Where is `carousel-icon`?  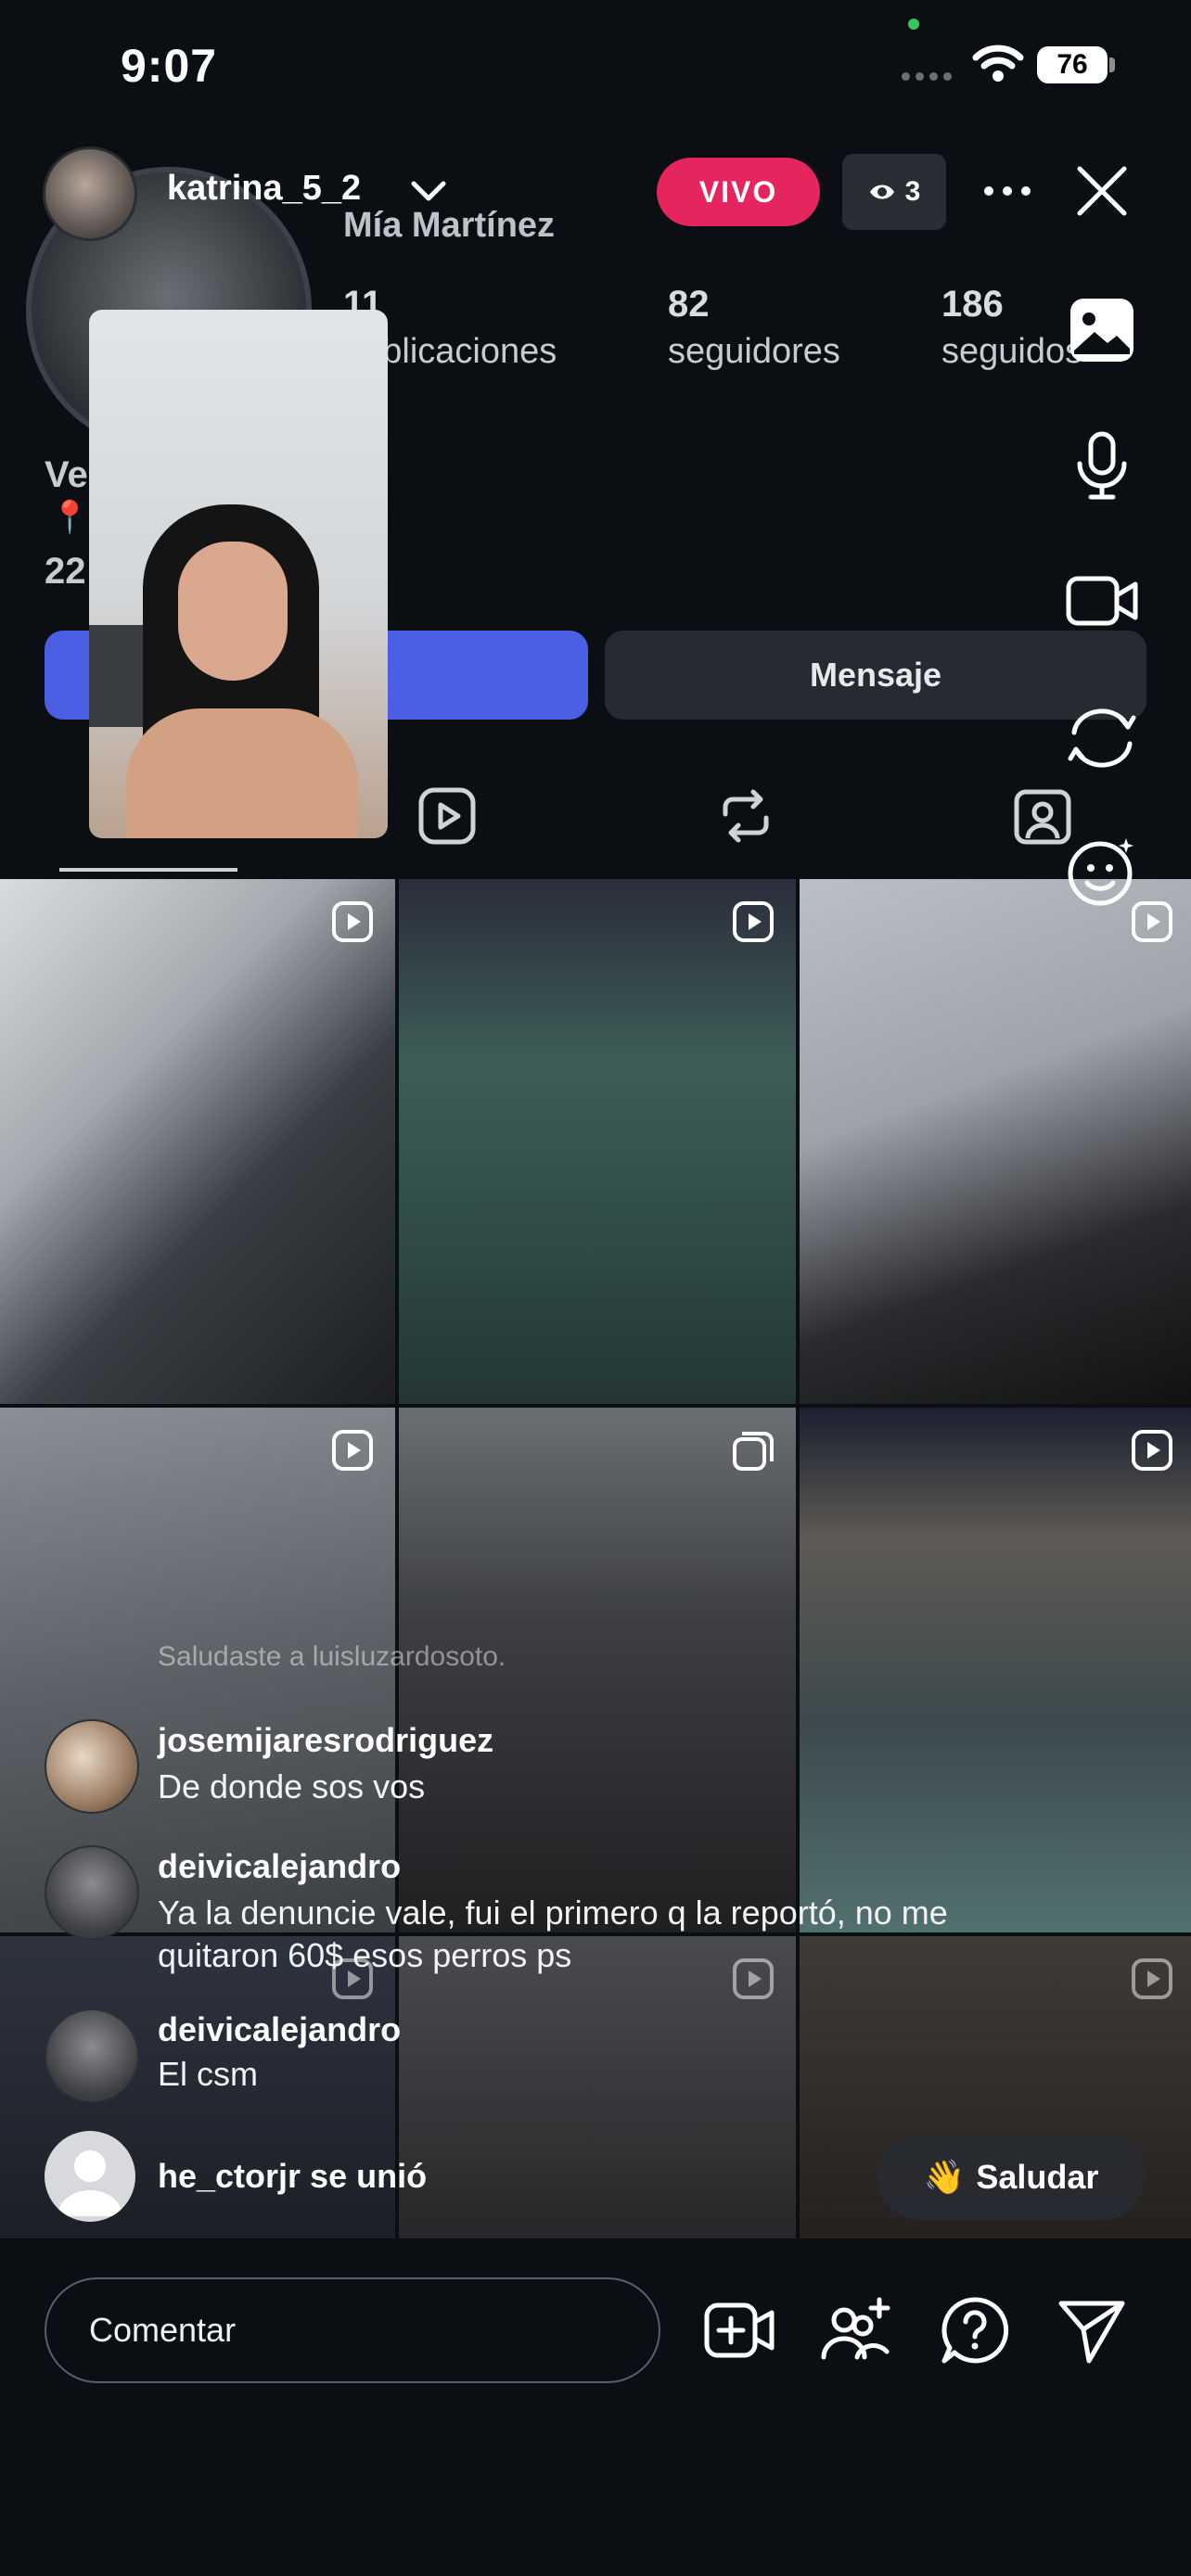
carousel-icon is located at coordinates (753, 1451).